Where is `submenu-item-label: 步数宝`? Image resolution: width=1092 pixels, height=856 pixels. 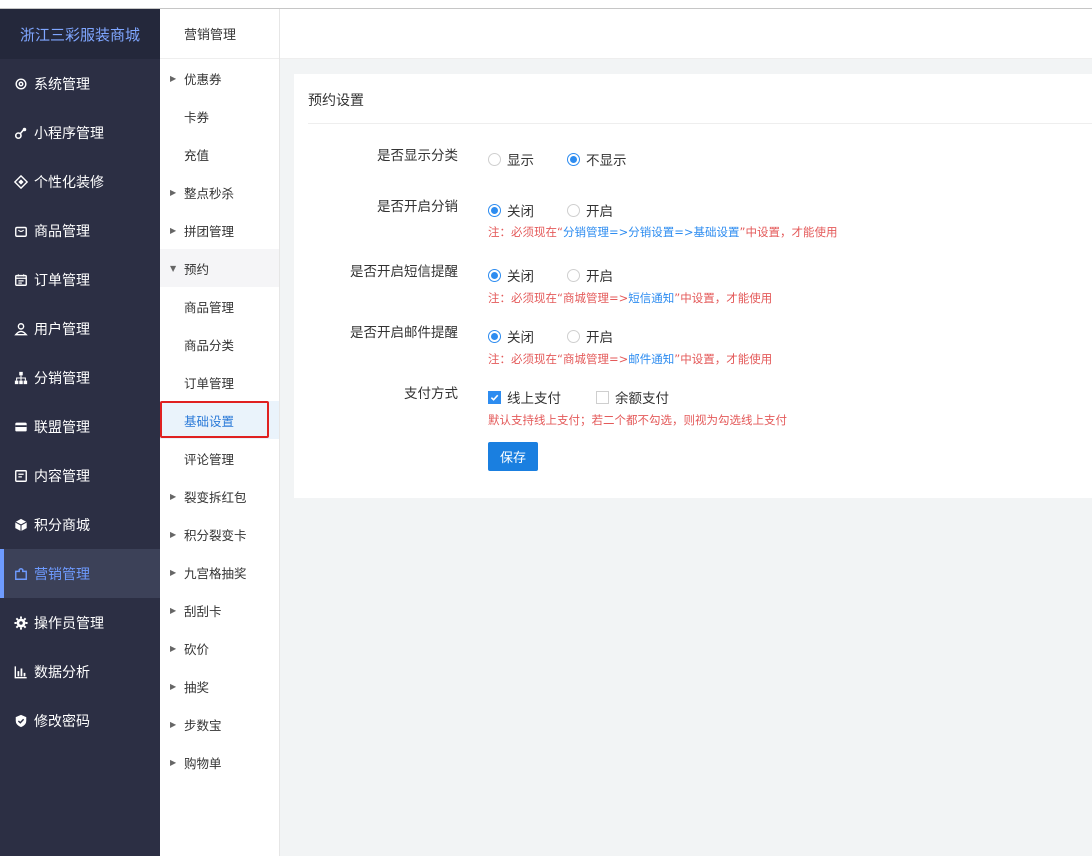 submenu-item-label: 步数宝 is located at coordinates (203, 725).